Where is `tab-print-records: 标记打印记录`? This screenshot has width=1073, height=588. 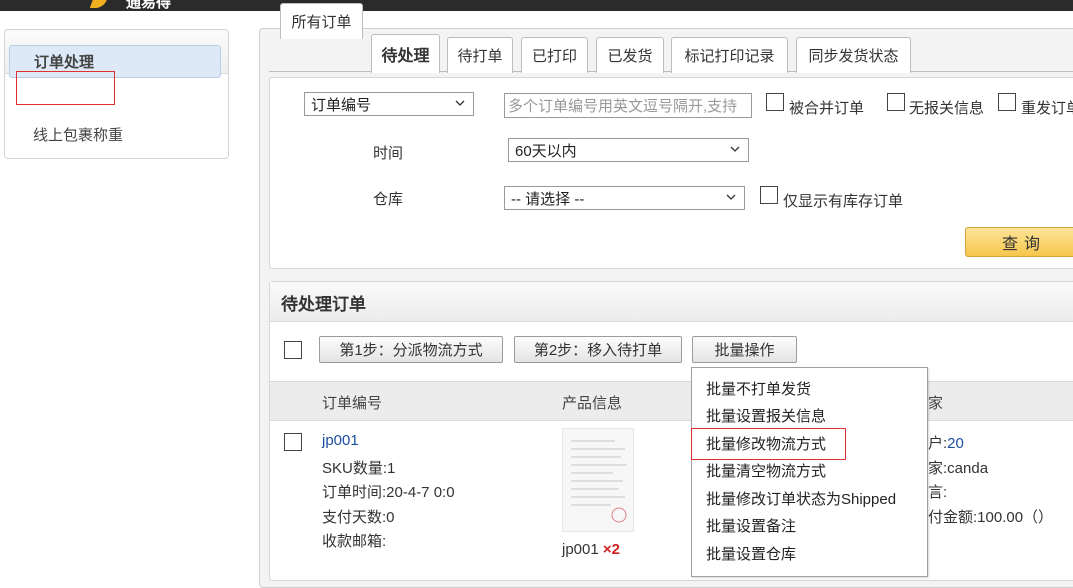 tab-print-records: 标记打印记录 is located at coordinates (729, 55).